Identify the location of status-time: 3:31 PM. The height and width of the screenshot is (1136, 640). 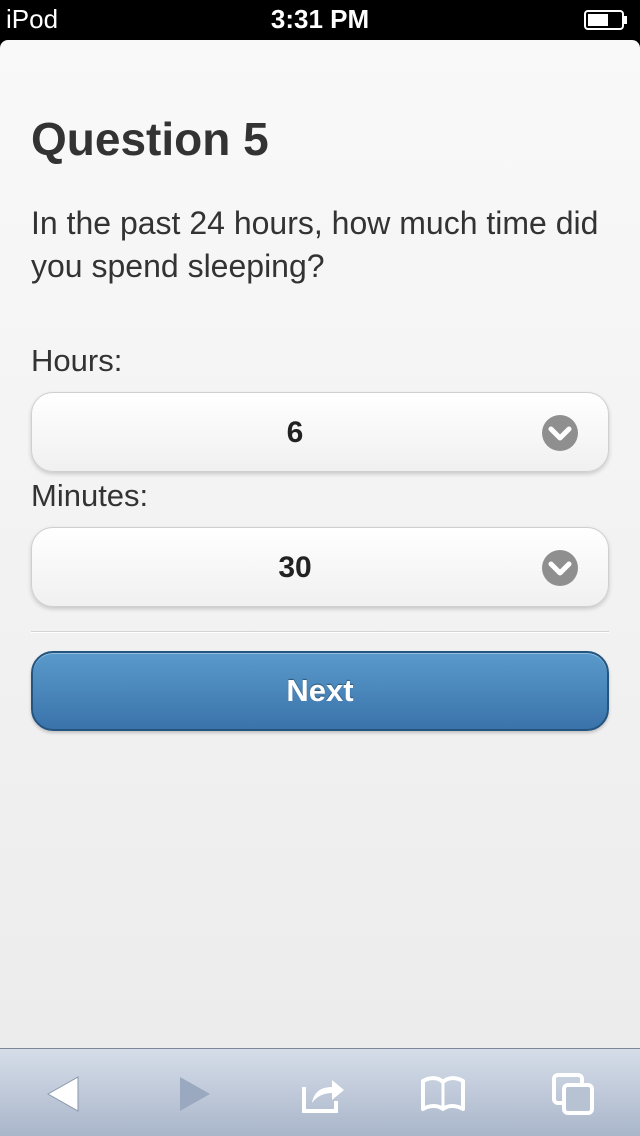
(320, 19).